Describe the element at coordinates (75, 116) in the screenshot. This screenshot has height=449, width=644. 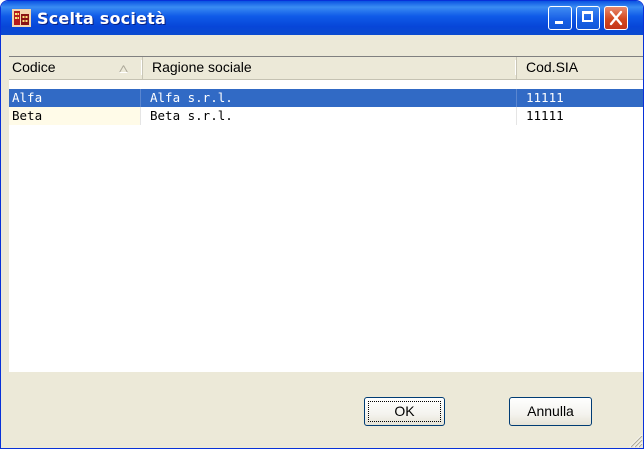
I see `cell-code: Beta` at that location.